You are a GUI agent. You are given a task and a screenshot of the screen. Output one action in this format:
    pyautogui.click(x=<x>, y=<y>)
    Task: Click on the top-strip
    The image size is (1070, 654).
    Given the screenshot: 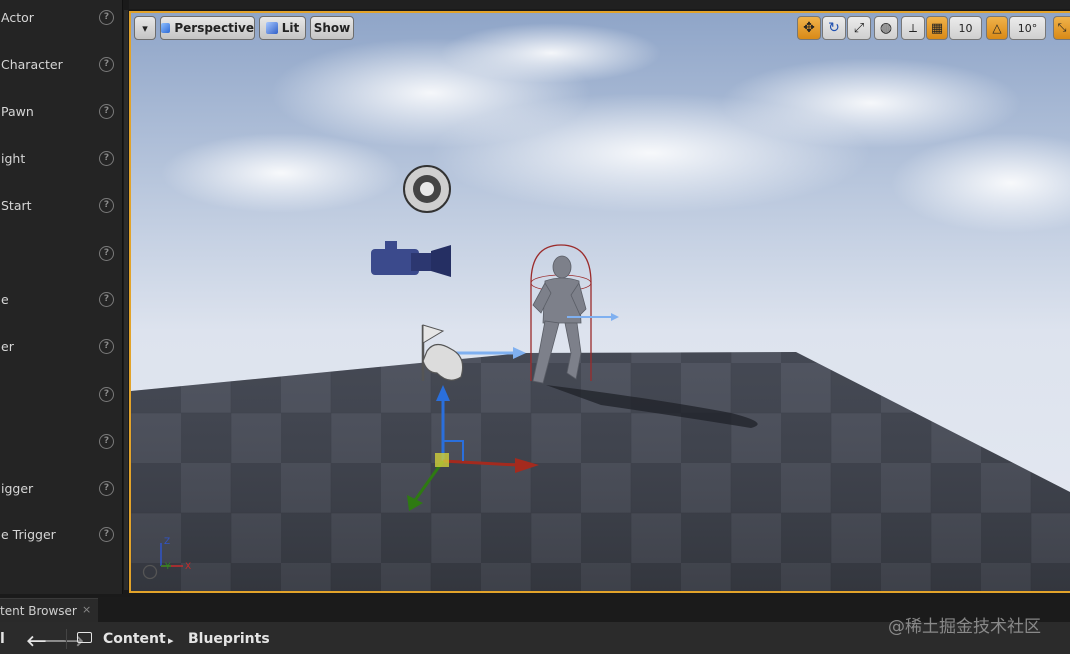 What is the action you would take?
    pyautogui.click(x=599, y=4)
    